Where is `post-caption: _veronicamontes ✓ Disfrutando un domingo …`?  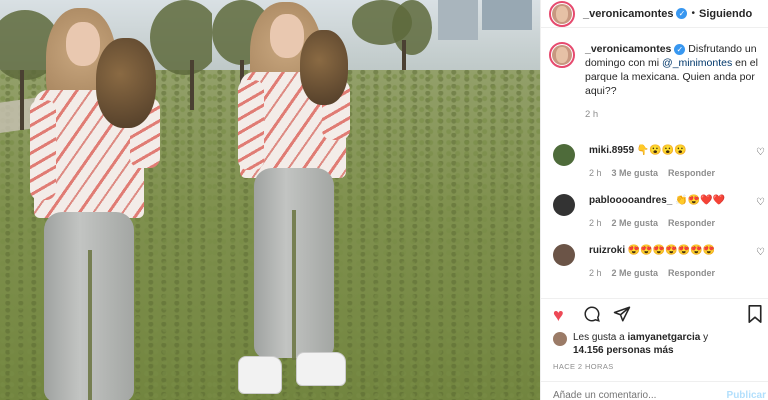 post-caption: _veronicamontes ✓ Disfrutando un domingo … is located at coordinates (654, 75).